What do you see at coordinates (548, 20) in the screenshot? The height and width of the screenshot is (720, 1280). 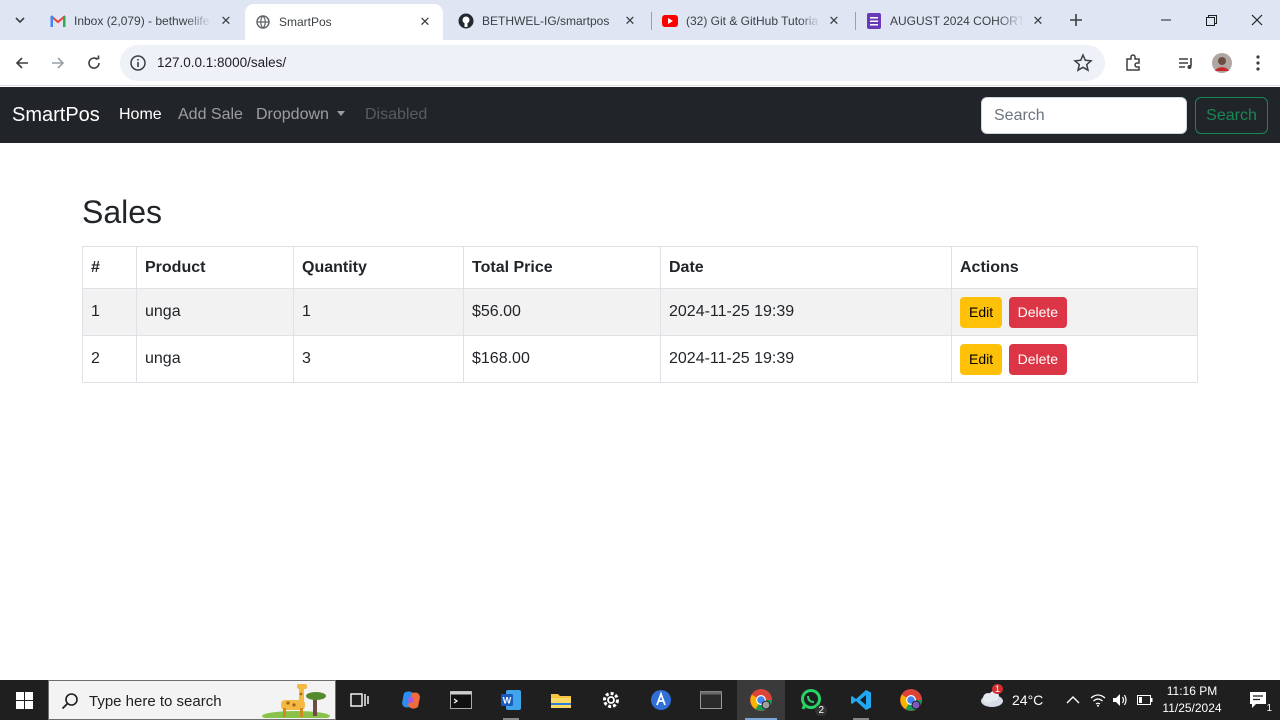 I see `tab-github: BETHWEL-IG/smartpos ✕` at bounding box center [548, 20].